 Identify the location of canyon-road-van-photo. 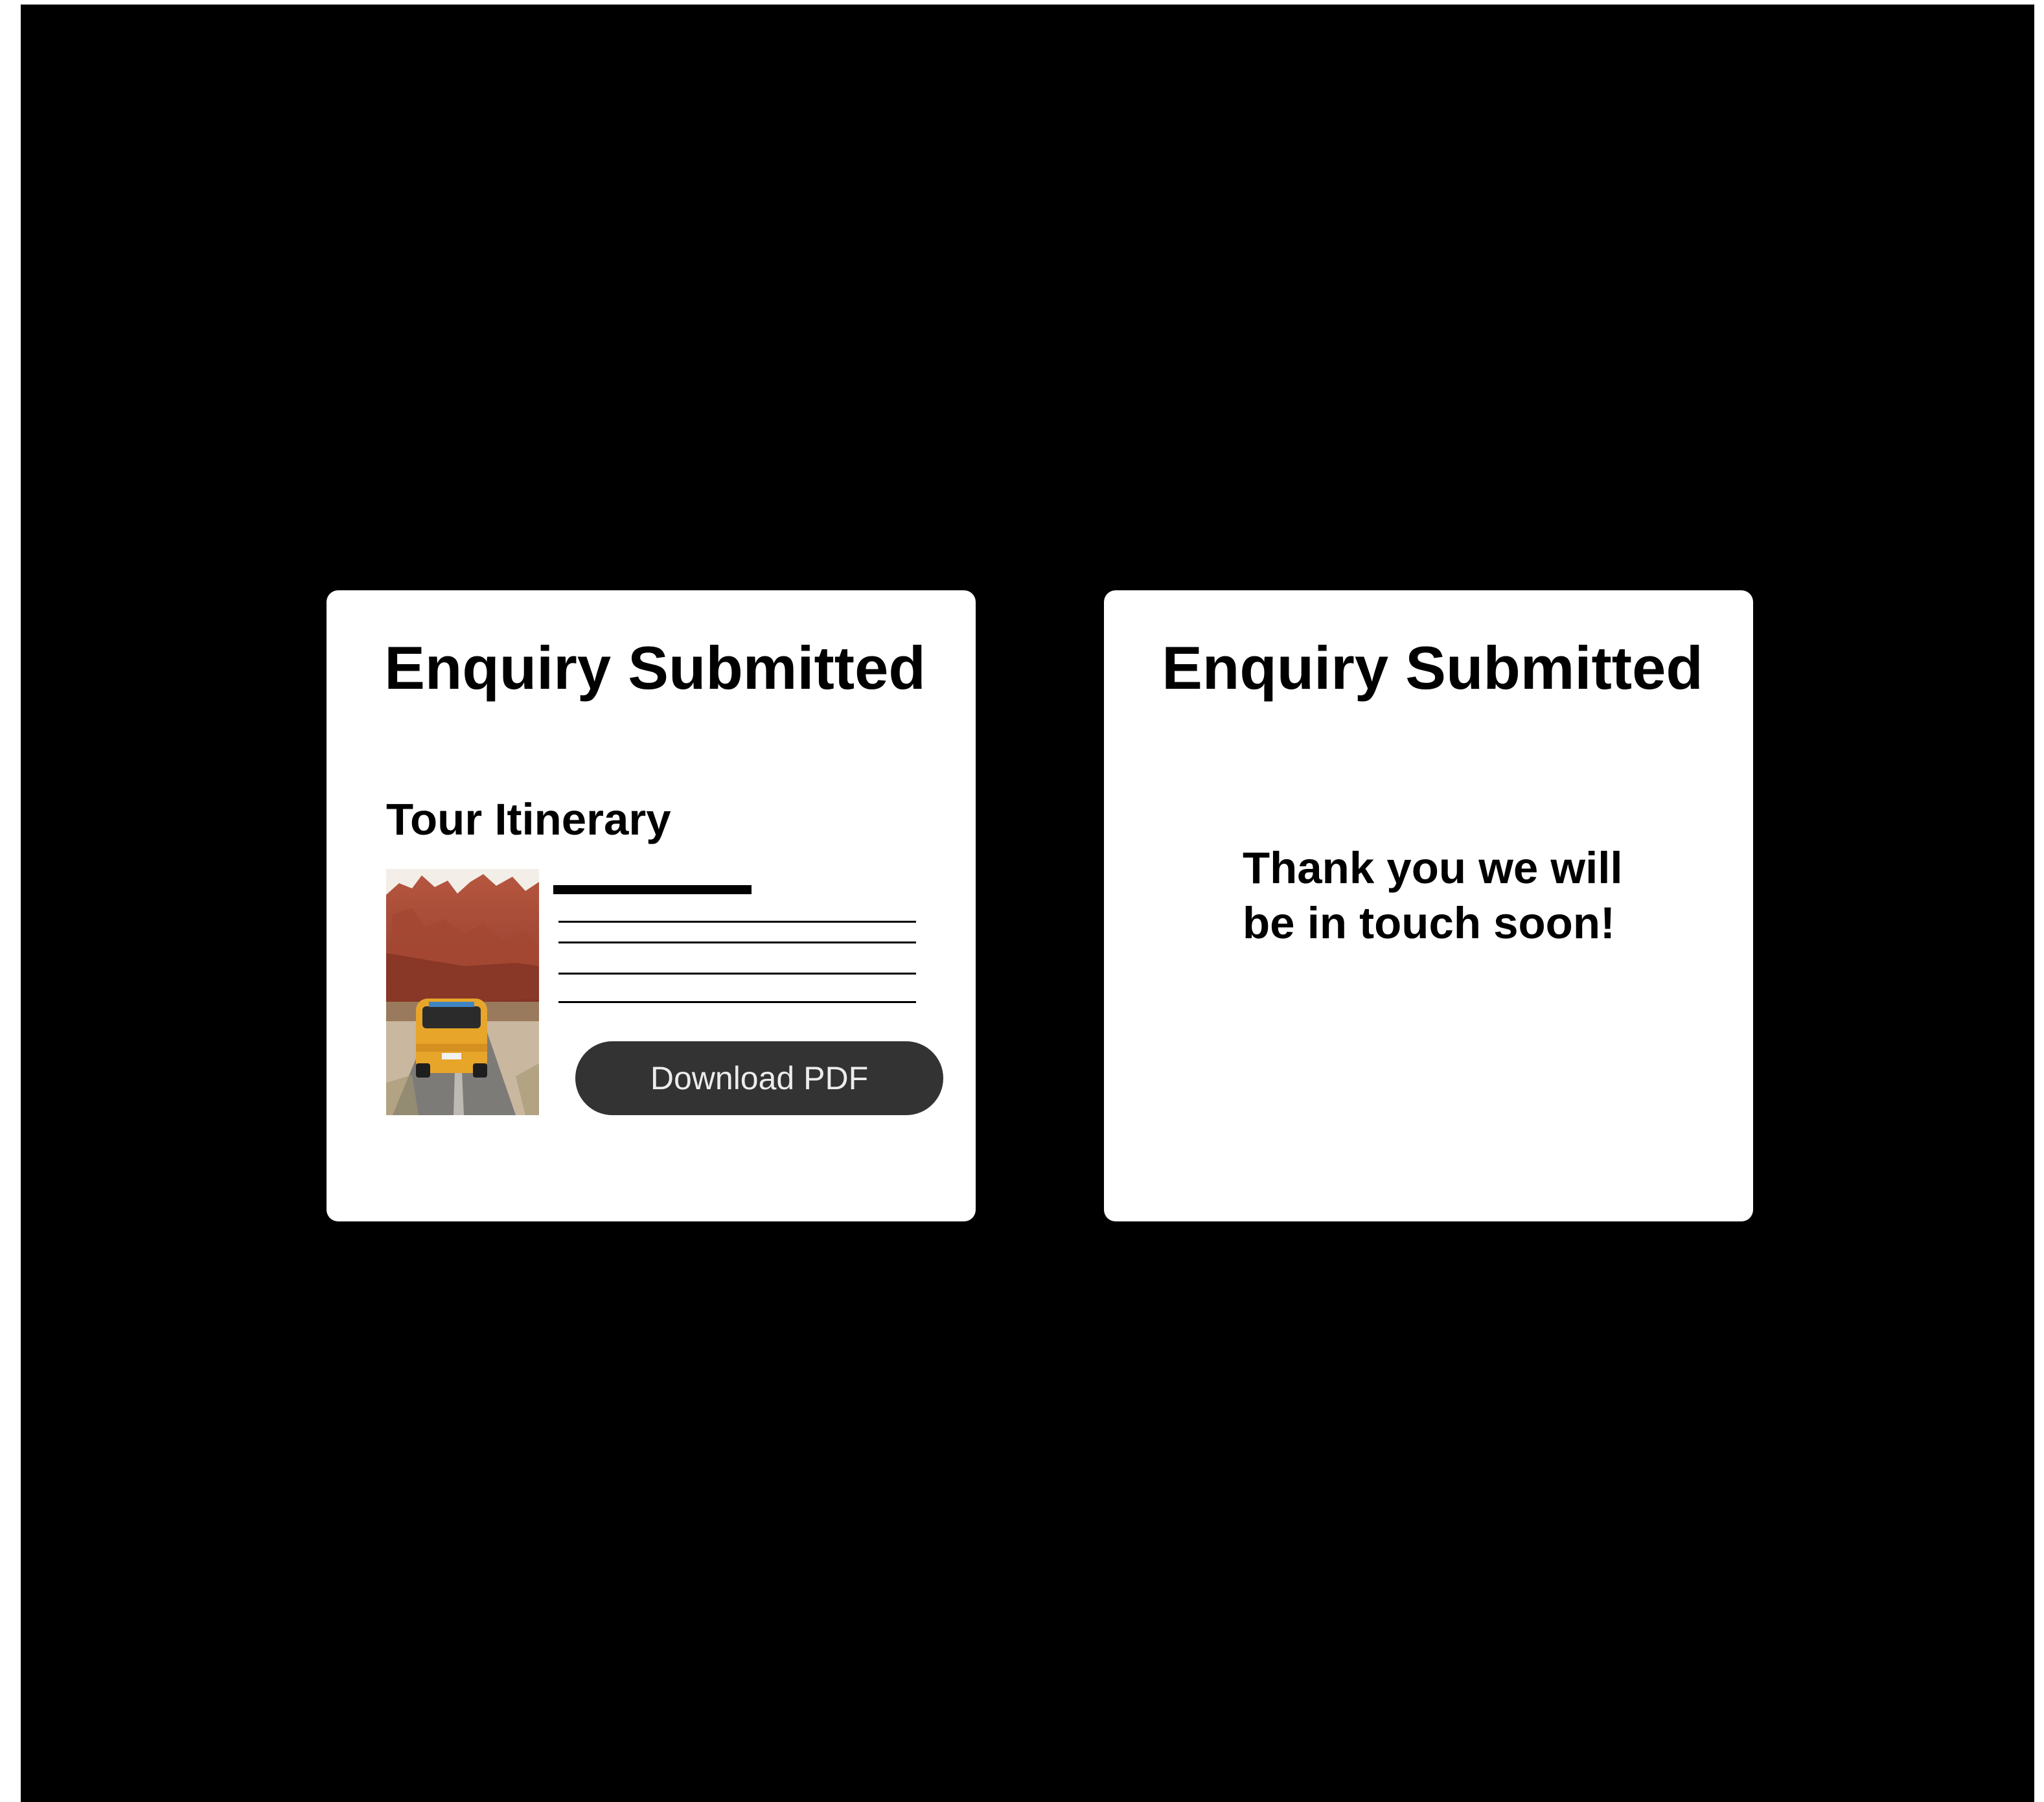
(463, 992).